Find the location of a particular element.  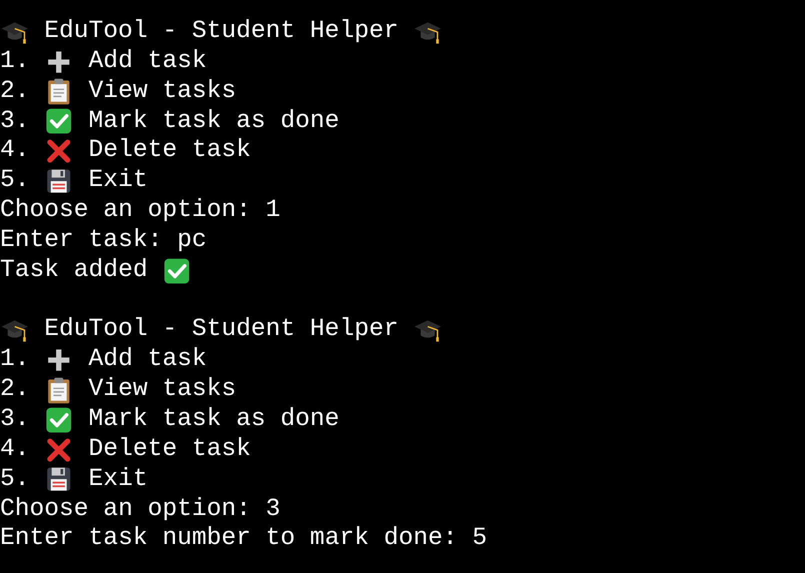

prompt-text: Choose an option: 3 is located at coordinates (140, 509).